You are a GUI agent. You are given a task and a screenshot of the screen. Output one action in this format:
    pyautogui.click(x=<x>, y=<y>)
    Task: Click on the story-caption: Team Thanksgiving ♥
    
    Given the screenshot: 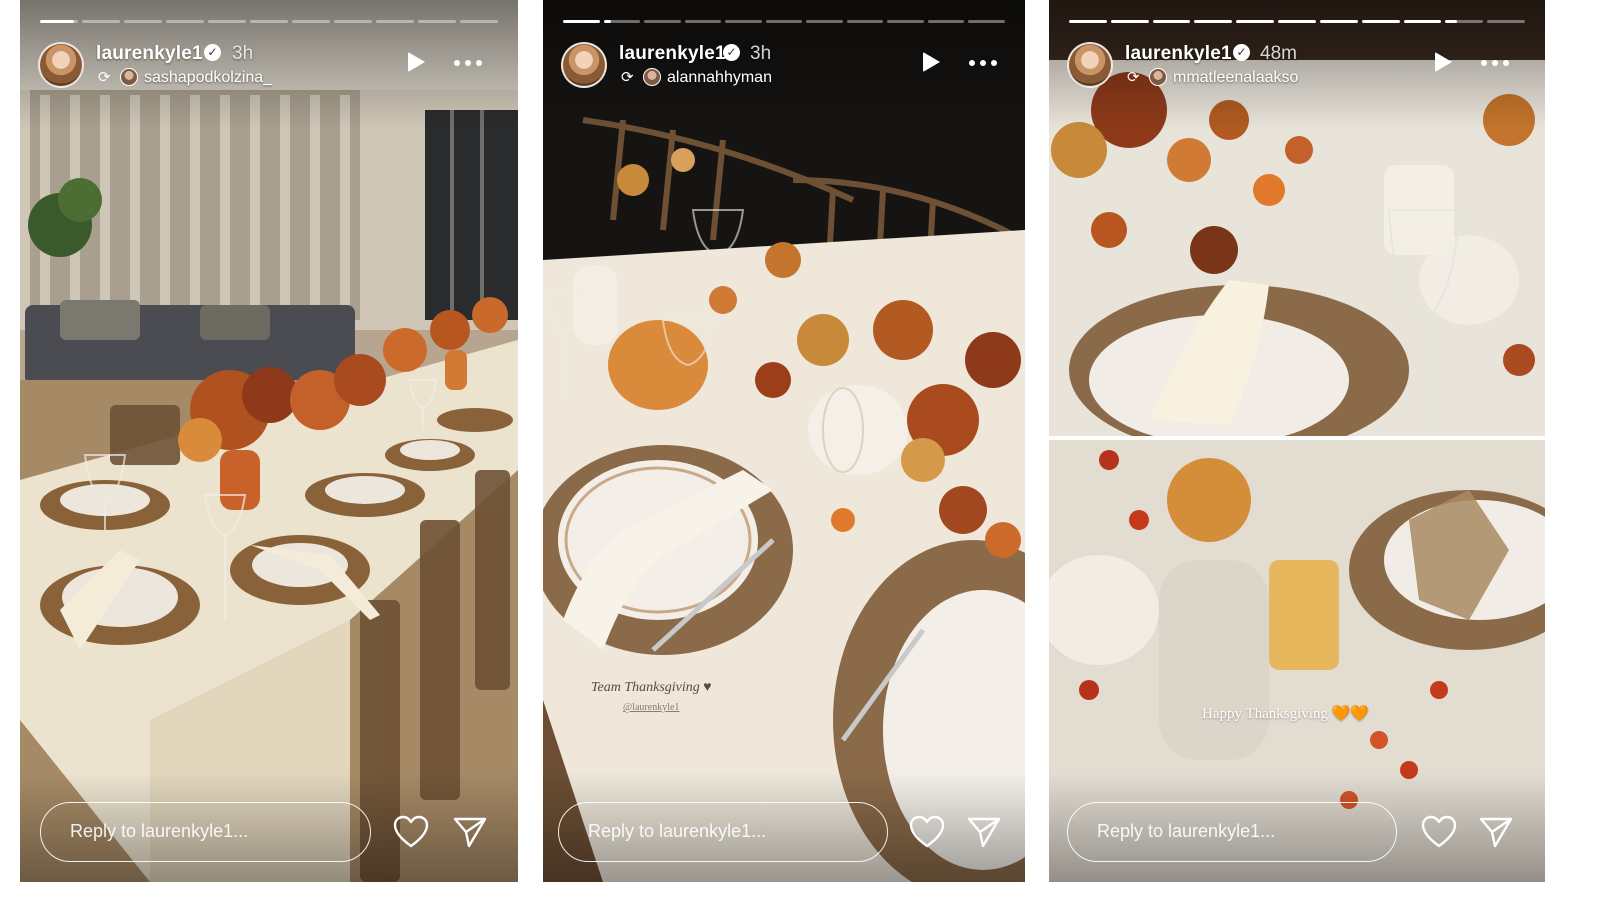 What is the action you would take?
    pyautogui.click(x=651, y=687)
    